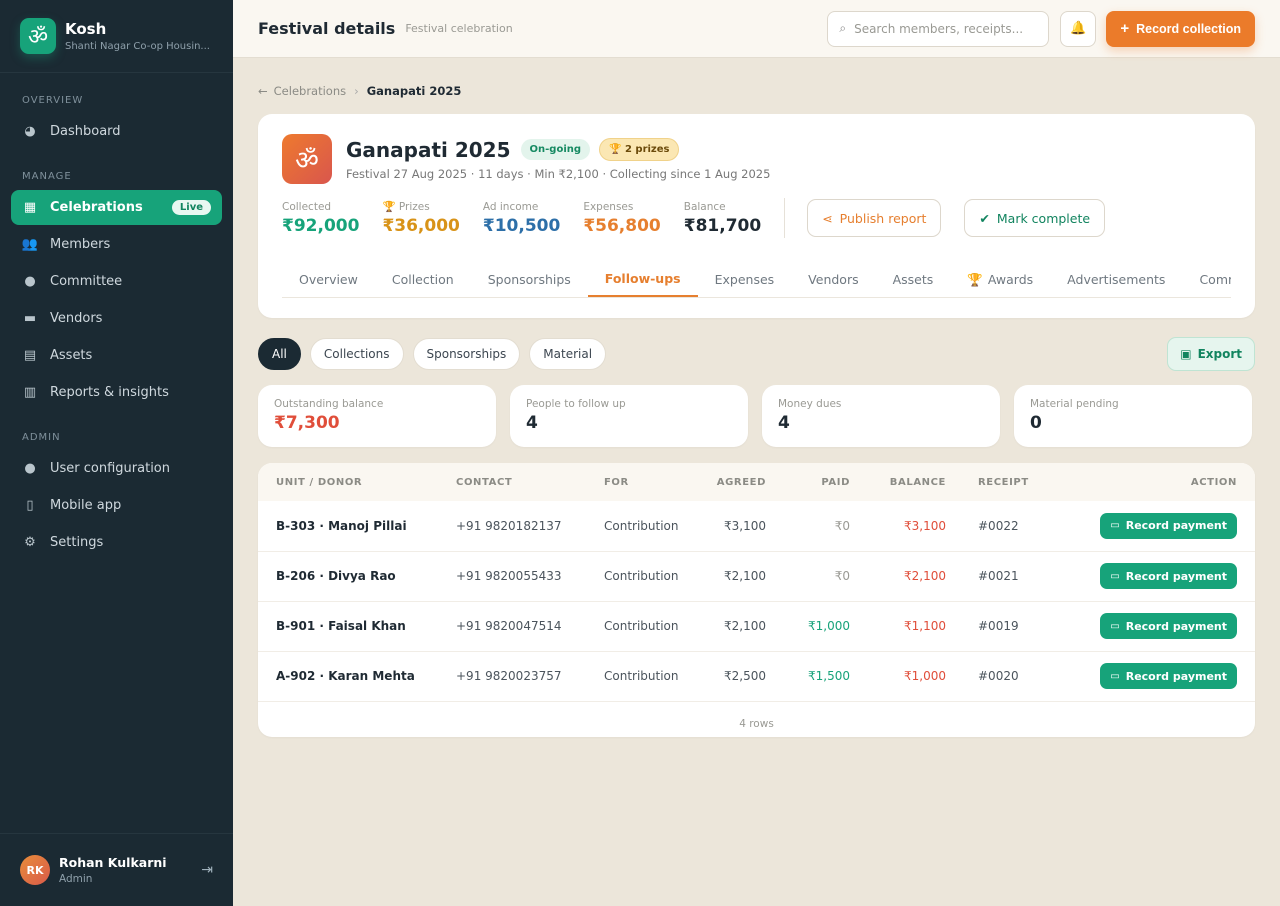  I want to click on tab-comm: Comm, so click(1206, 279).